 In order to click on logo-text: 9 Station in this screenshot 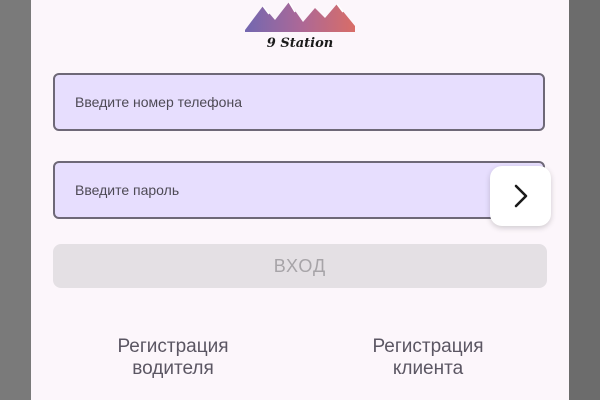, I will do `click(300, 43)`.